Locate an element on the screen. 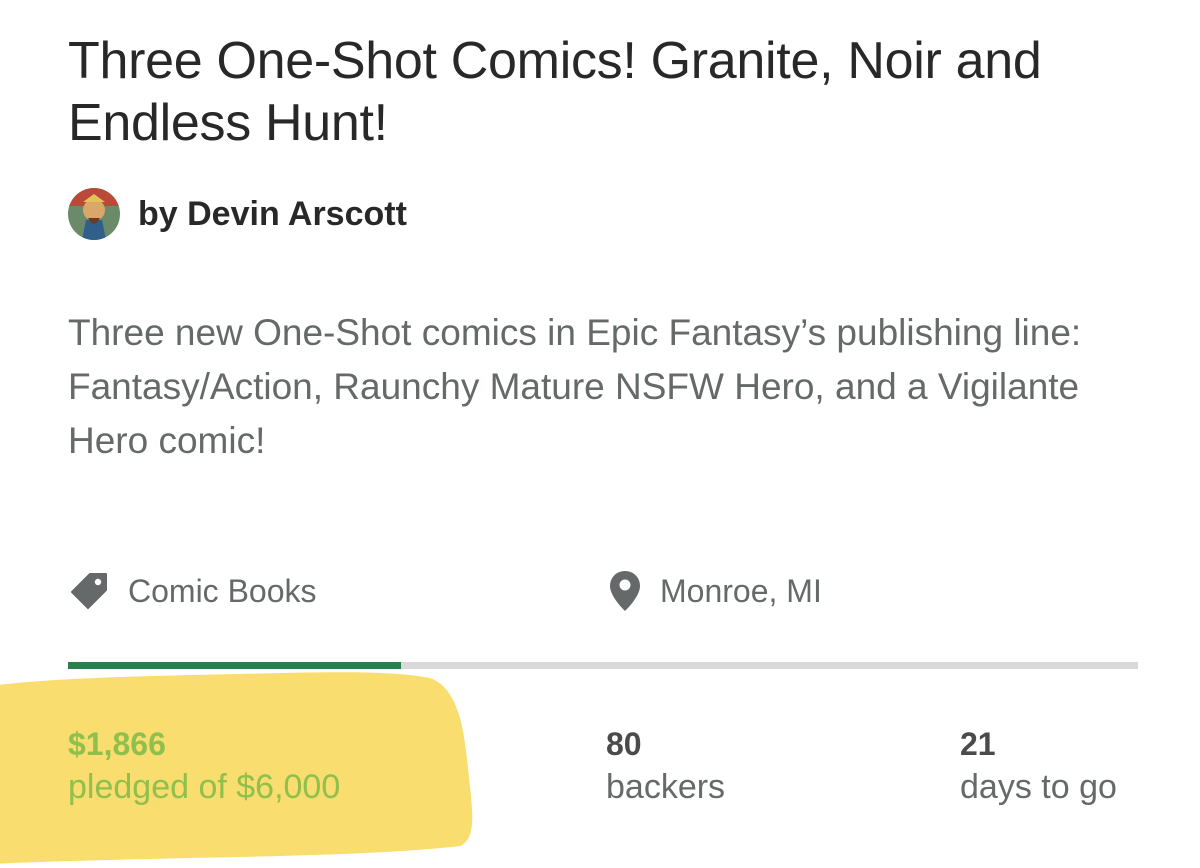  avatar-image is located at coordinates (94, 214).